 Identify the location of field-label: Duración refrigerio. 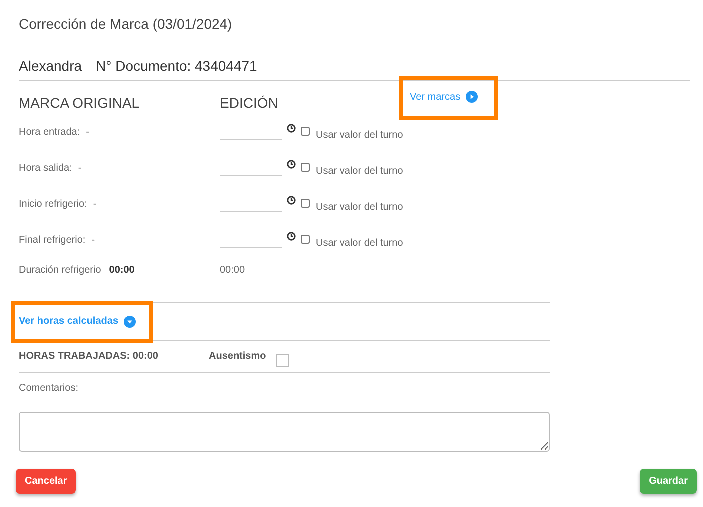
(60, 270).